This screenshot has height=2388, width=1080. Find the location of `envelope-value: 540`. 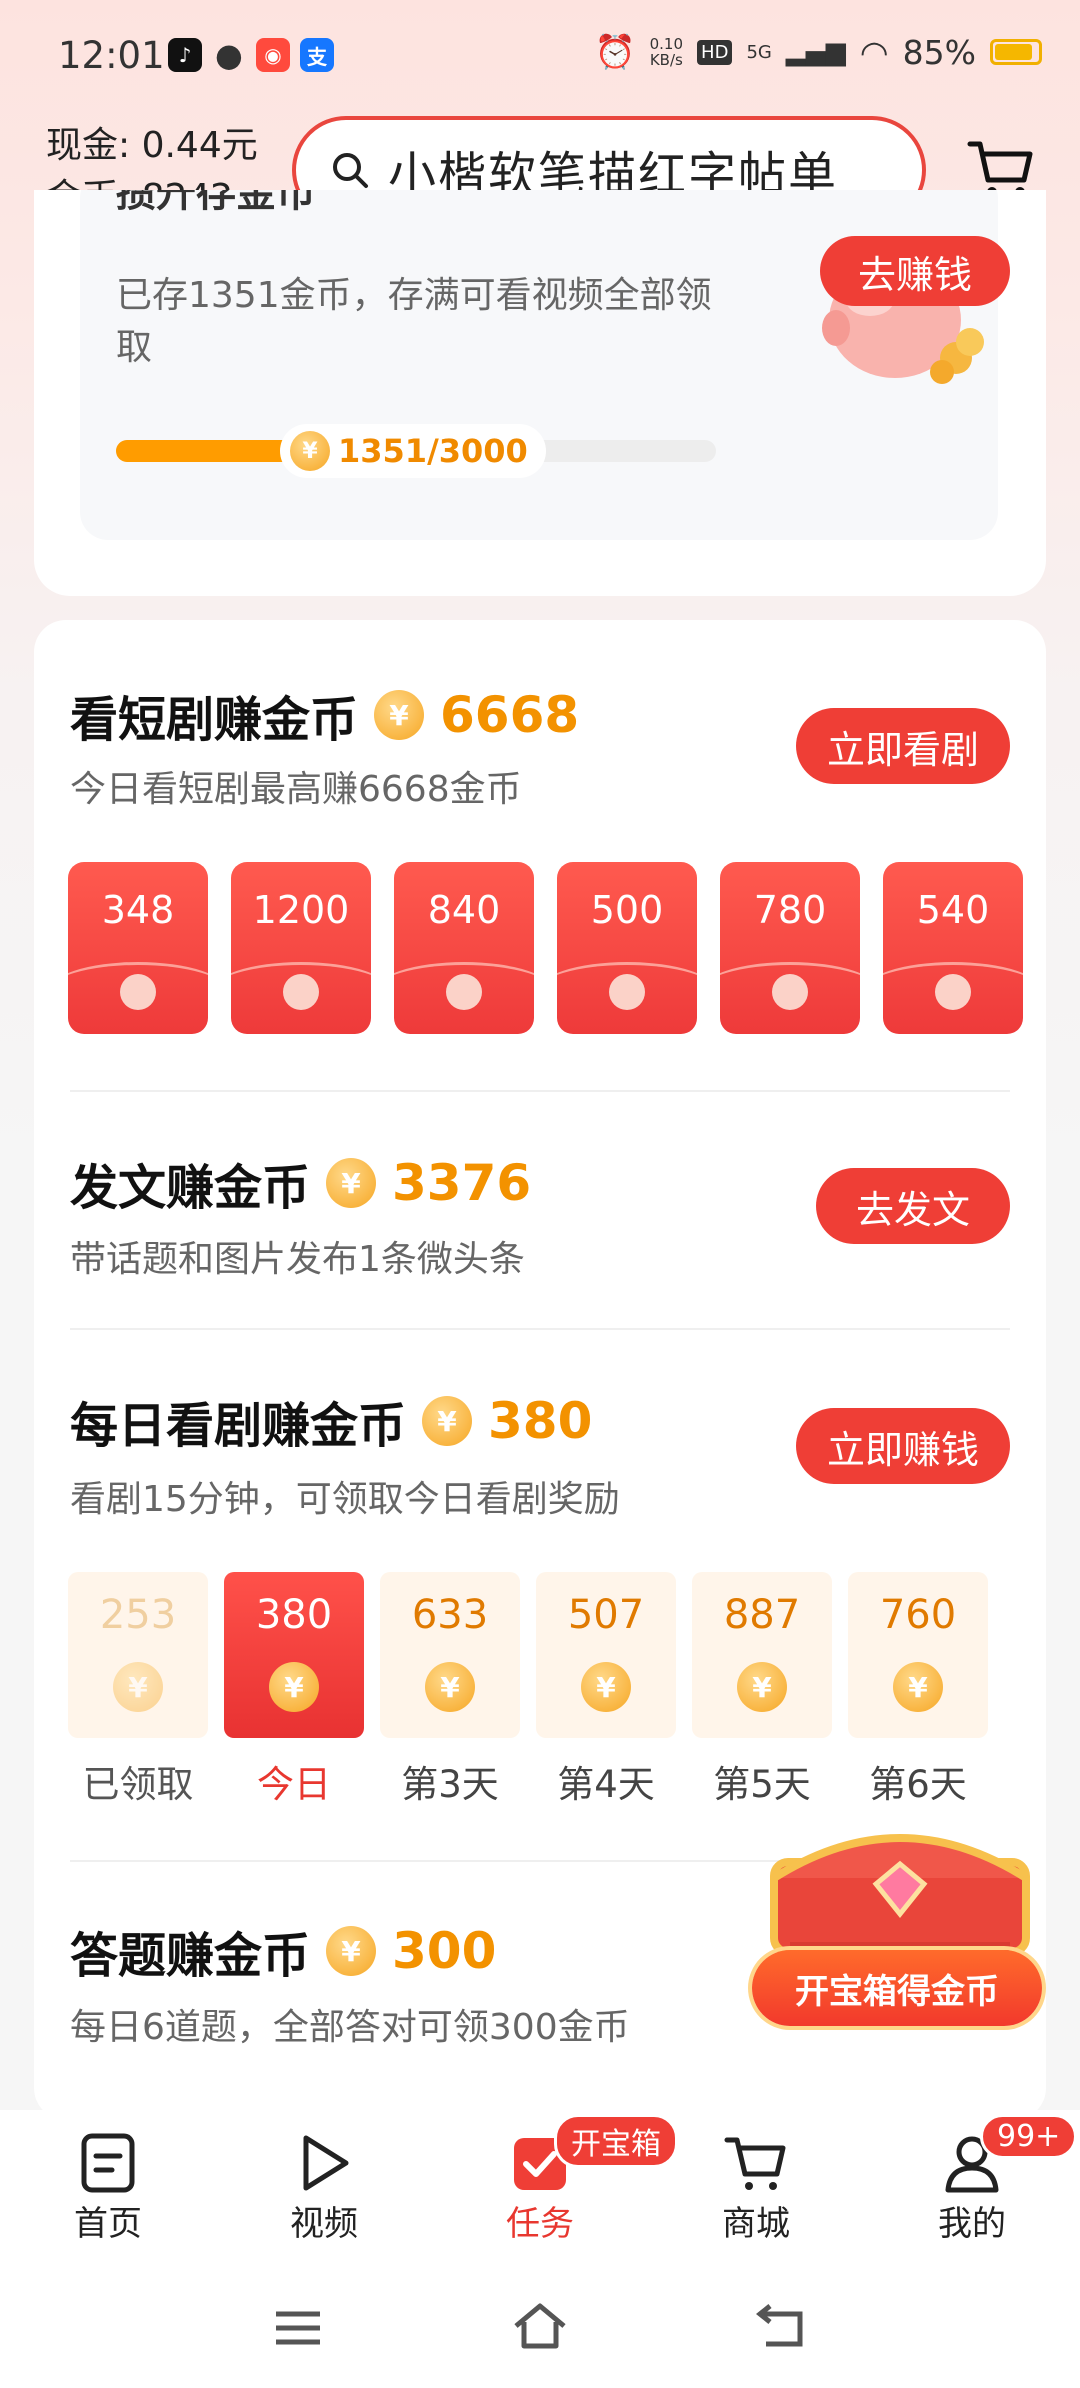

envelope-value: 540 is located at coordinates (953, 910).